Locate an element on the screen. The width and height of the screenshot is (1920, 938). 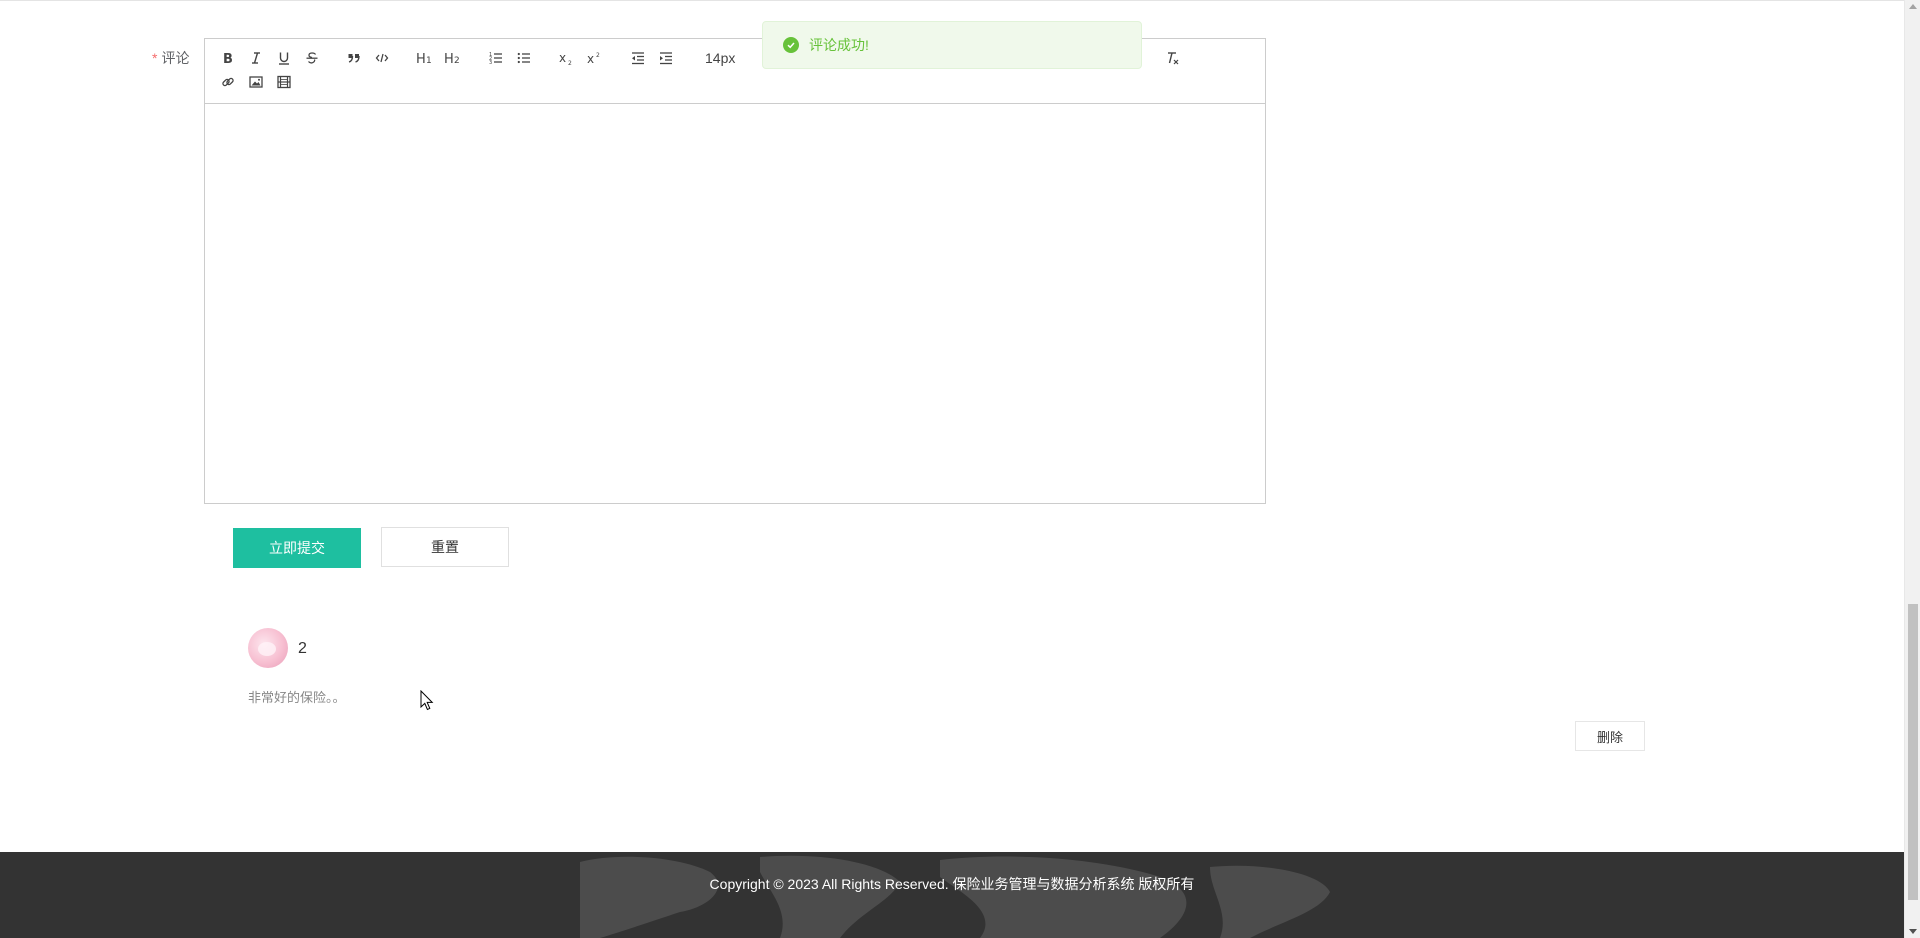
clean-format-icon is located at coordinates (1172, 58).